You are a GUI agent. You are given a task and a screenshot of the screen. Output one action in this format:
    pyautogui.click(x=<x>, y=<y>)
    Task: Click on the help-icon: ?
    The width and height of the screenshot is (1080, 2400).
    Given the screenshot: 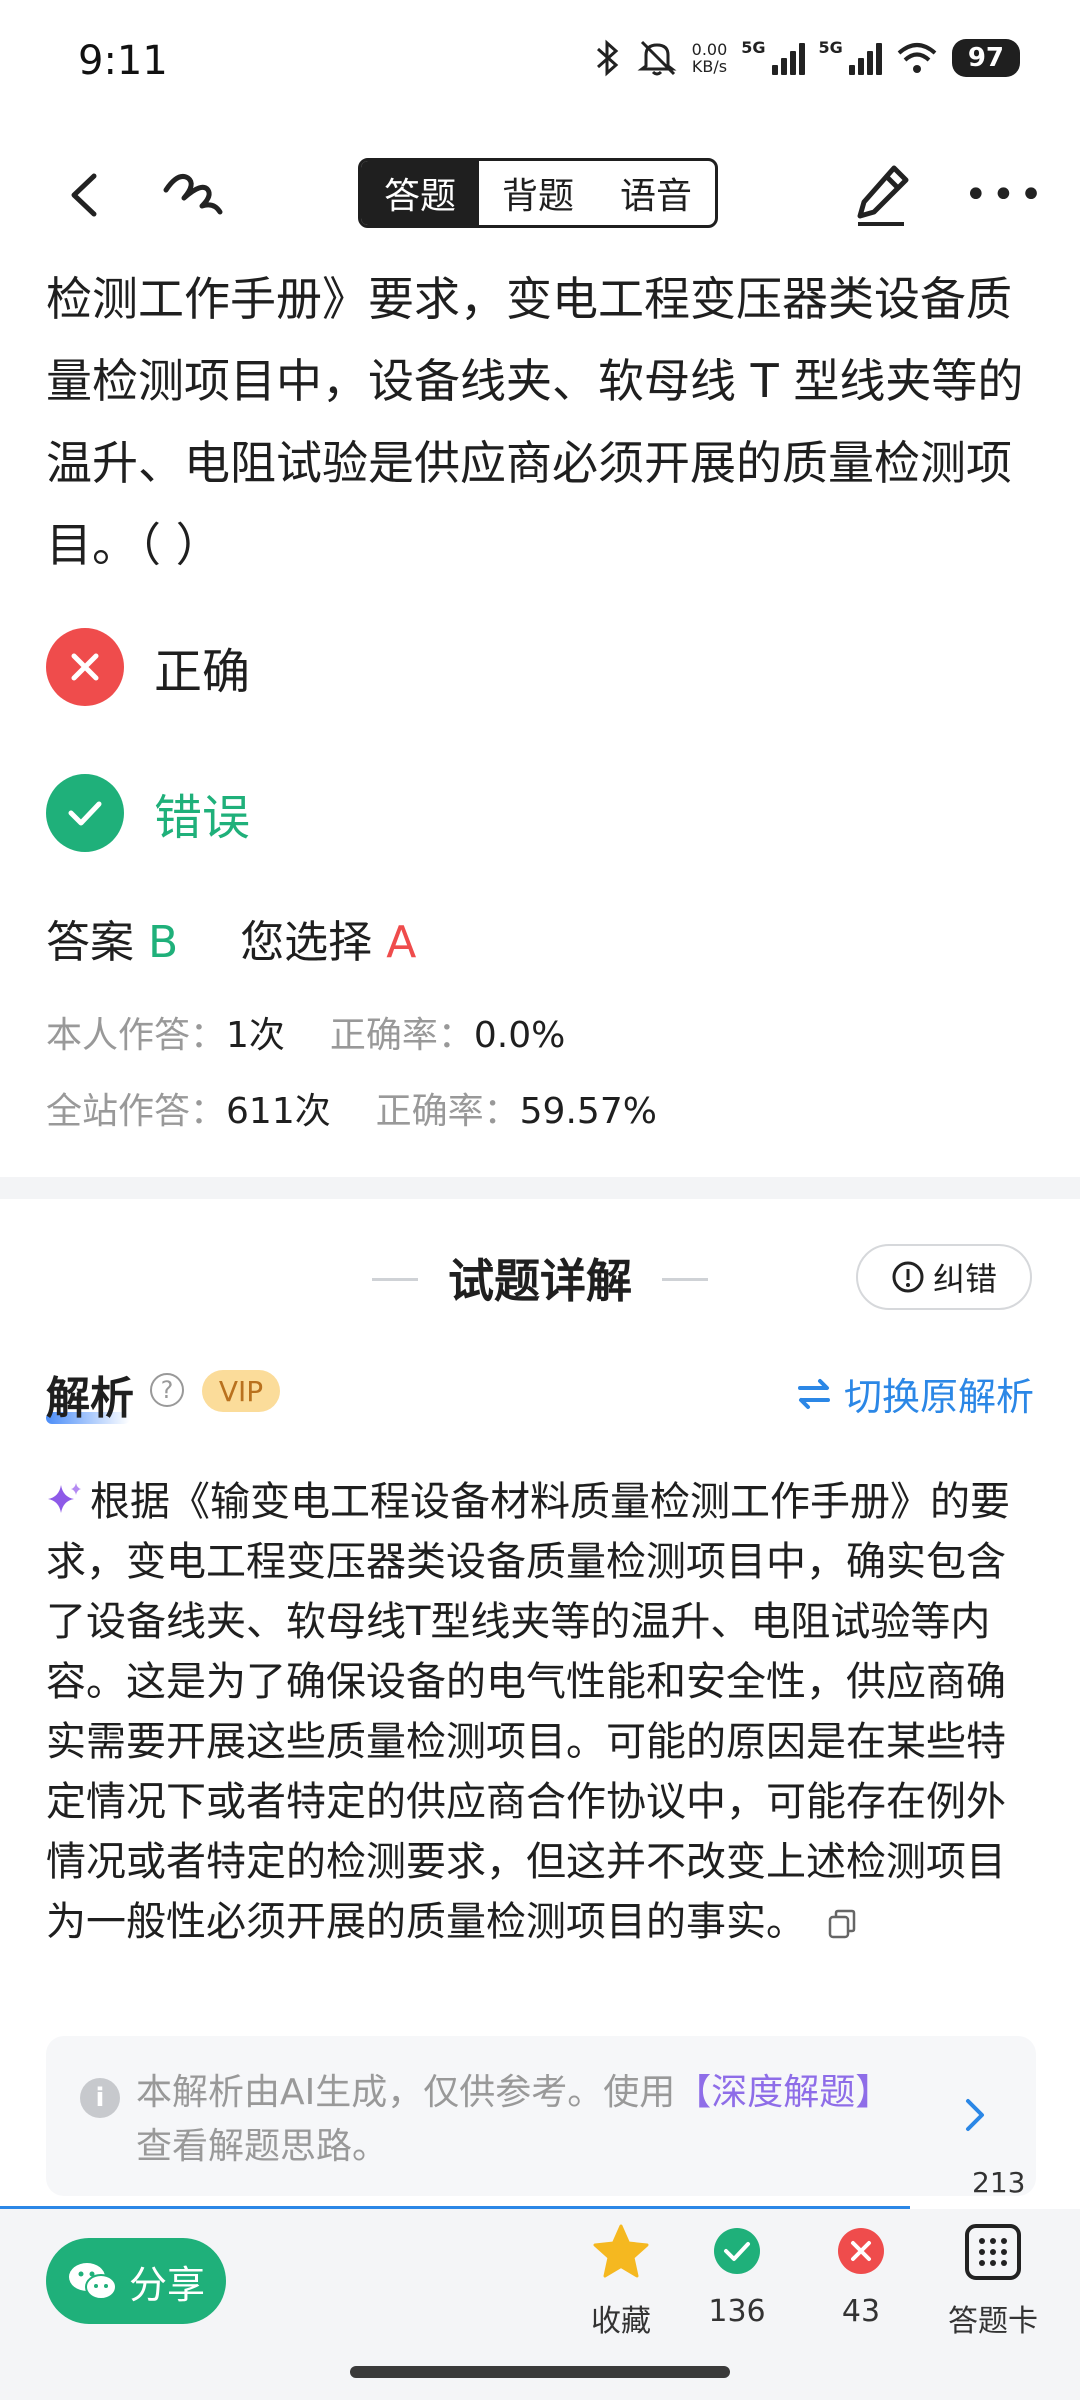 What is the action you would take?
    pyautogui.click(x=167, y=1390)
    